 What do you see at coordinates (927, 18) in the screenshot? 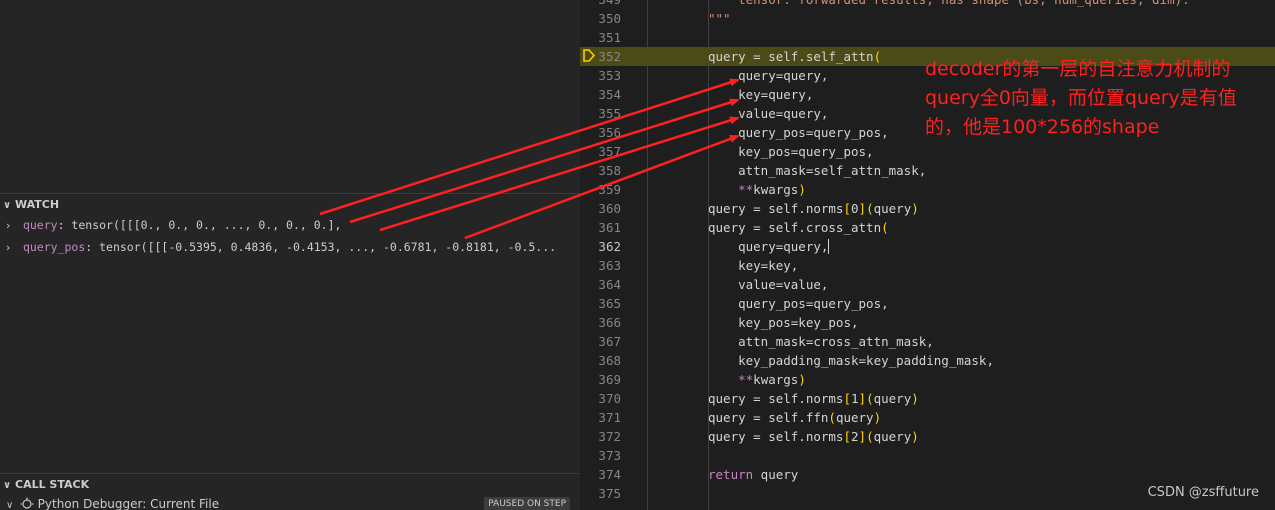
I see `code-line: 350 """` at bounding box center [927, 18].